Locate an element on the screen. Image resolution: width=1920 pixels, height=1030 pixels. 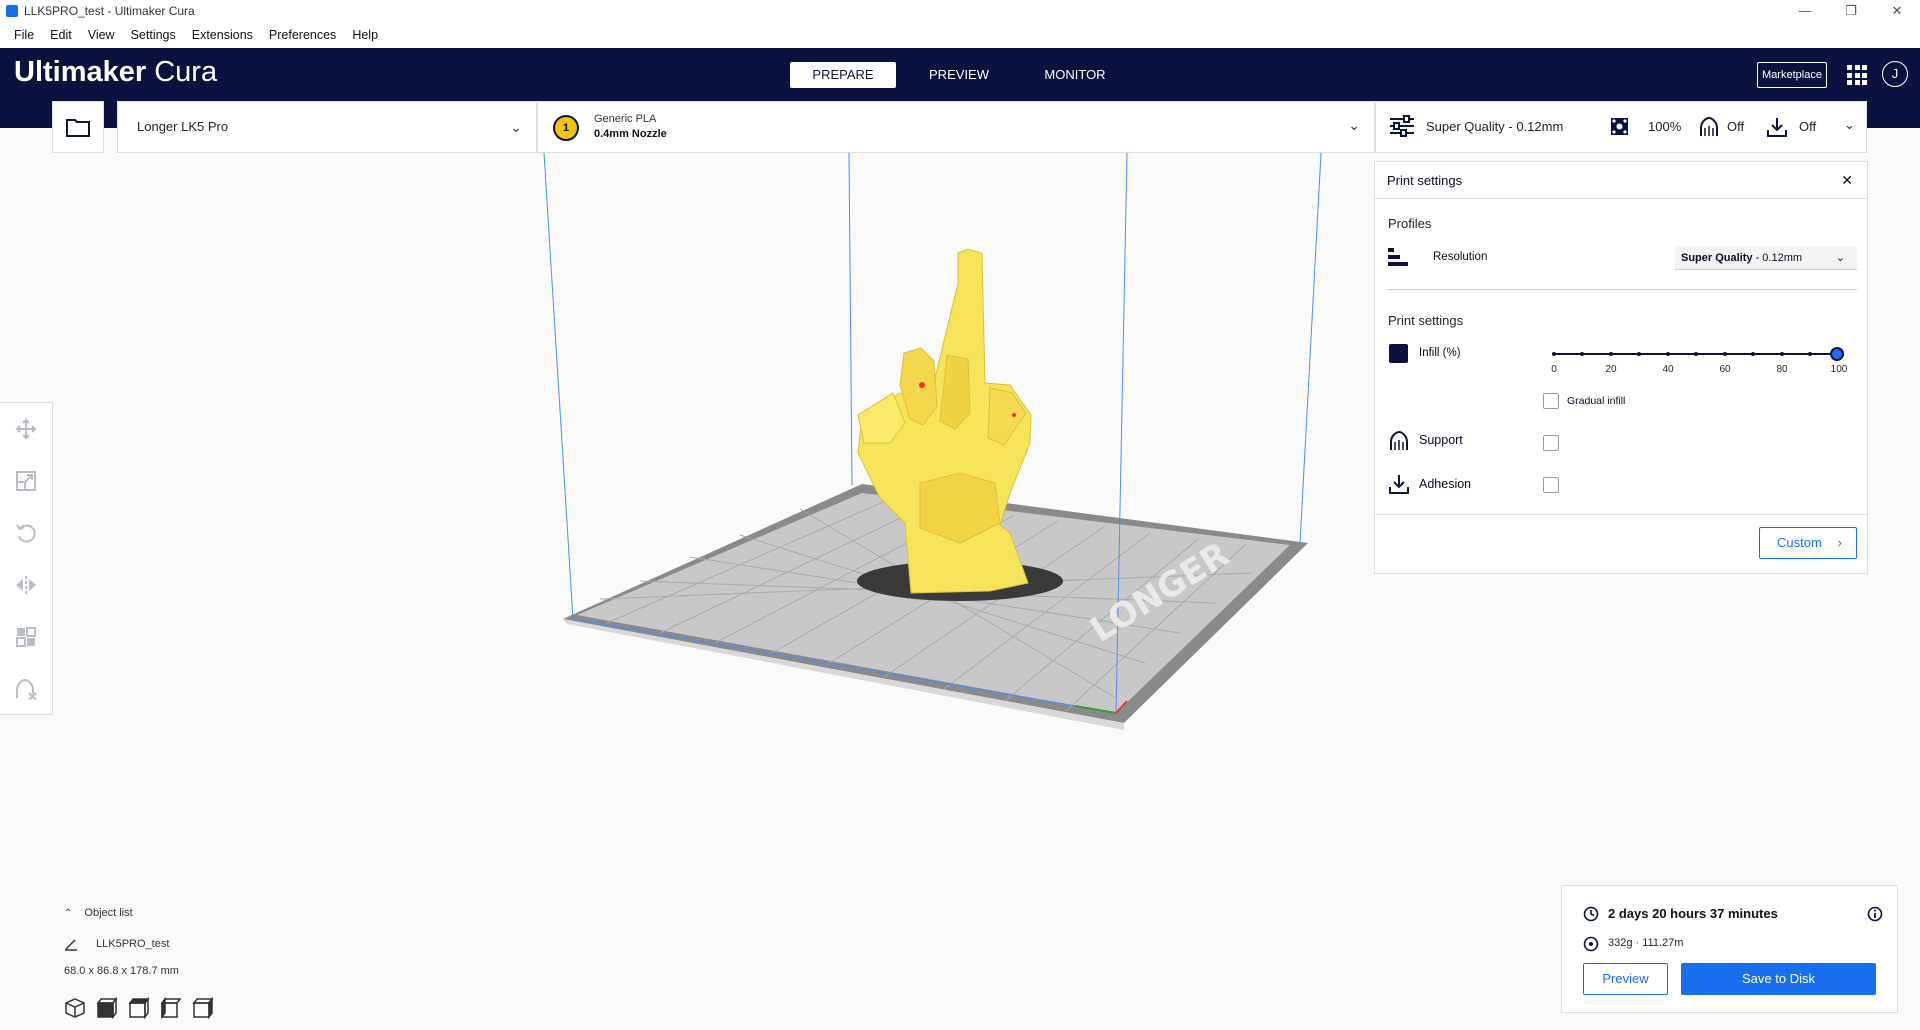
panel-header: Print settings ✕ is located at coordinates (1621, 180).